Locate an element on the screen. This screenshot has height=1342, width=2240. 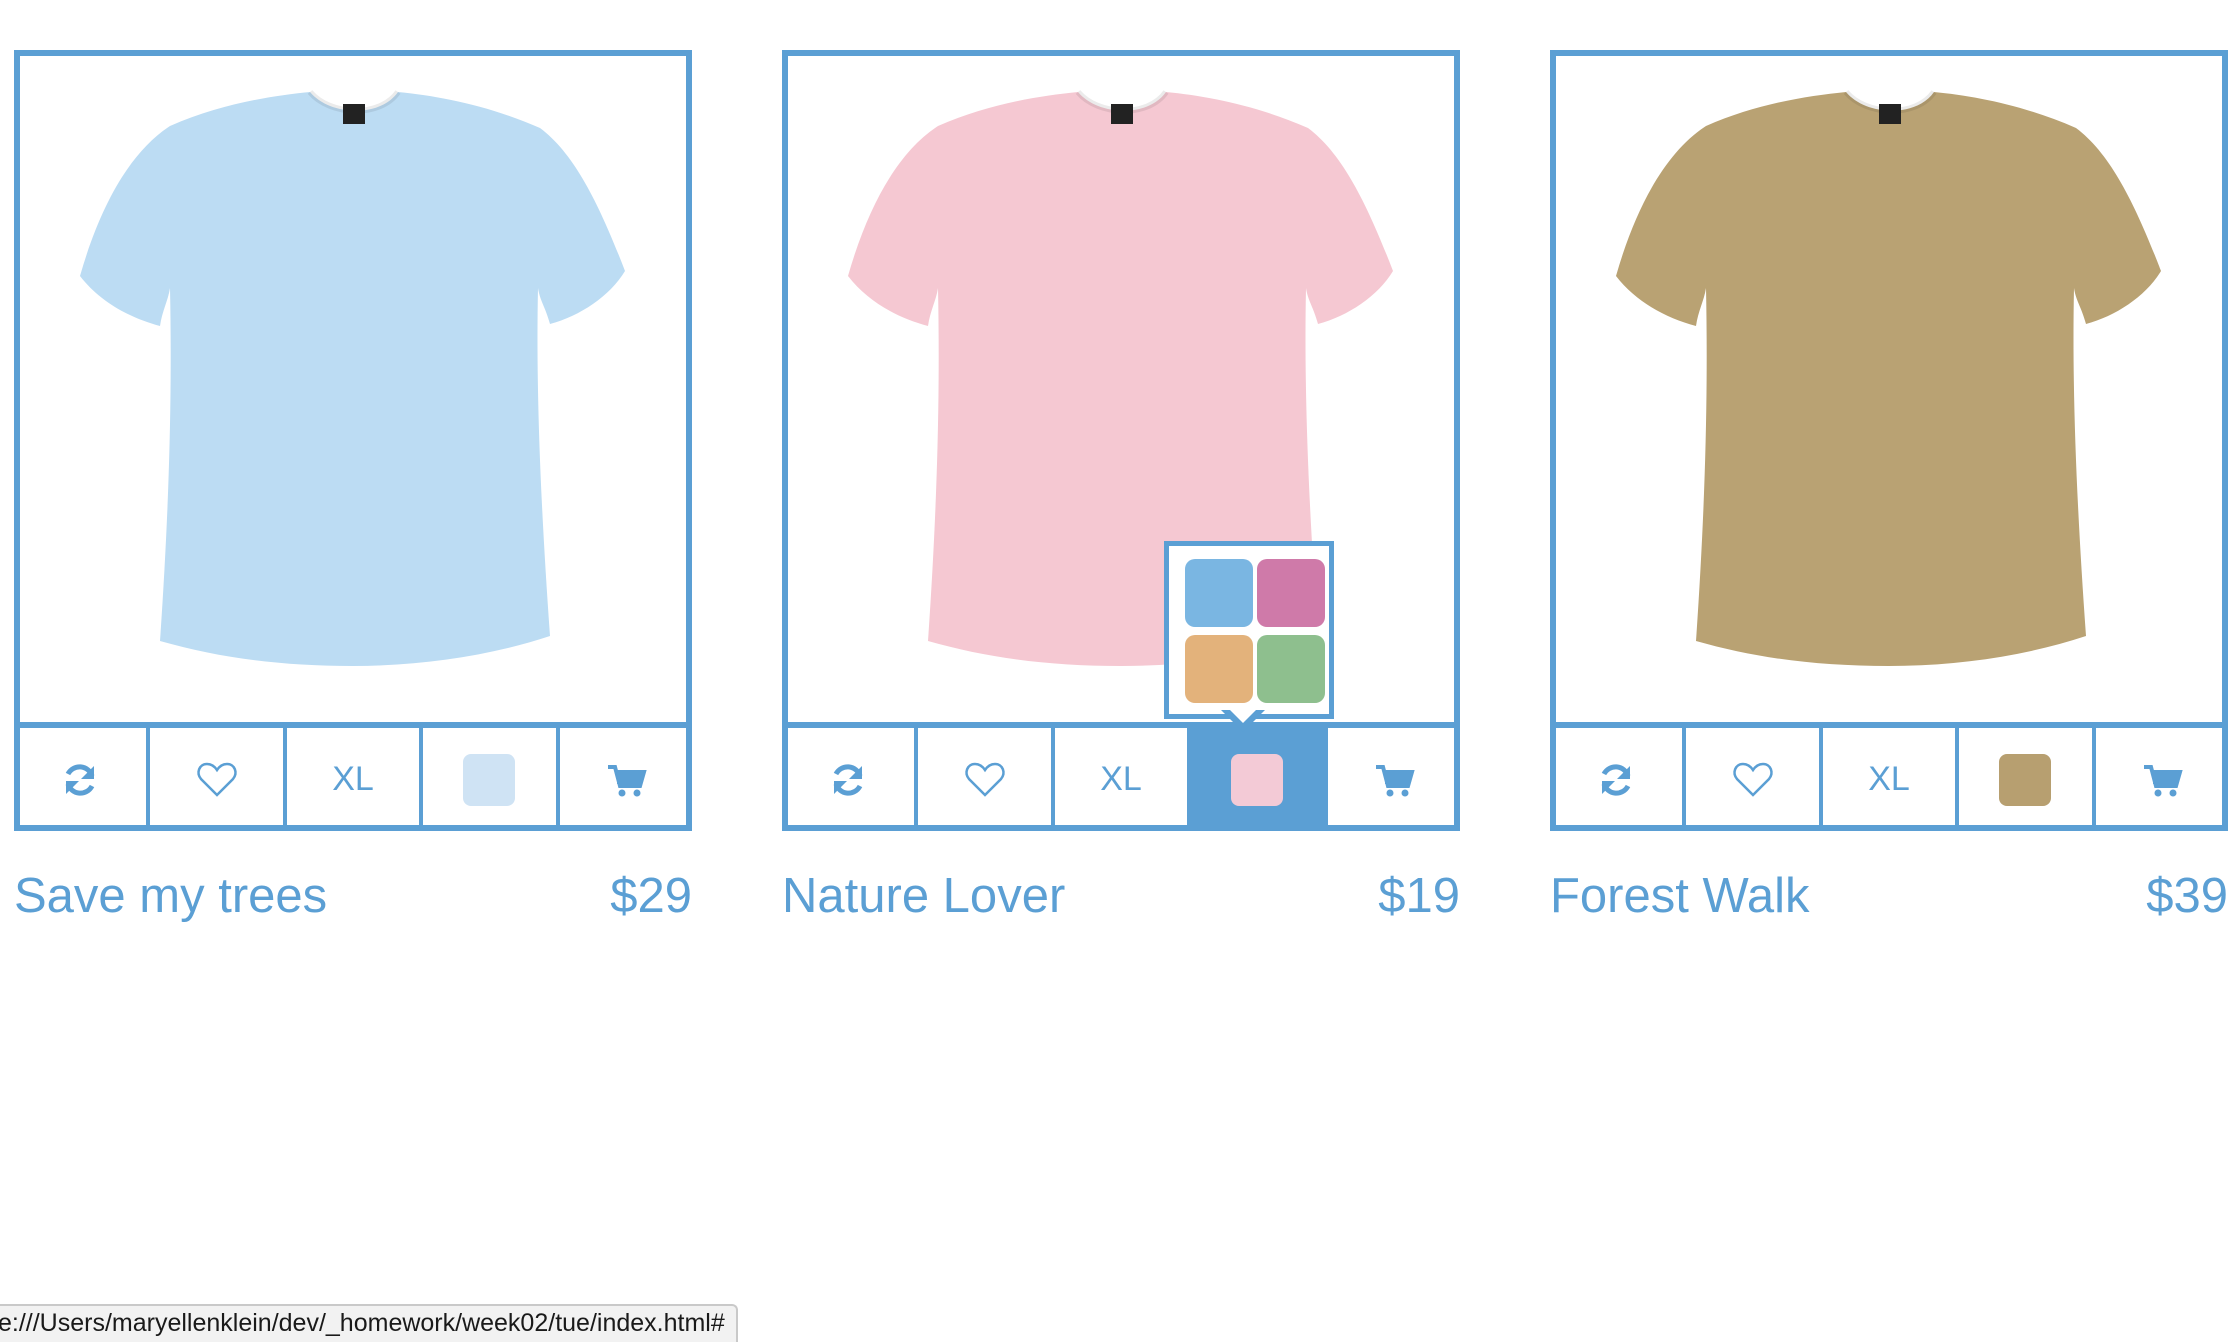
popup-pointer-fill is located at coordinates (1243, 714).